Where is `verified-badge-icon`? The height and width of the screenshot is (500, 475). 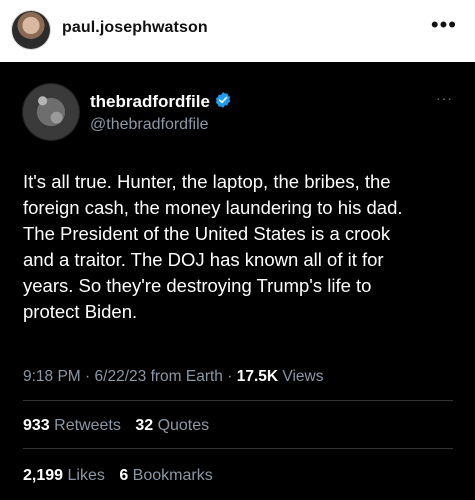
verified-badge-icon is located at coordinates (223, 100).